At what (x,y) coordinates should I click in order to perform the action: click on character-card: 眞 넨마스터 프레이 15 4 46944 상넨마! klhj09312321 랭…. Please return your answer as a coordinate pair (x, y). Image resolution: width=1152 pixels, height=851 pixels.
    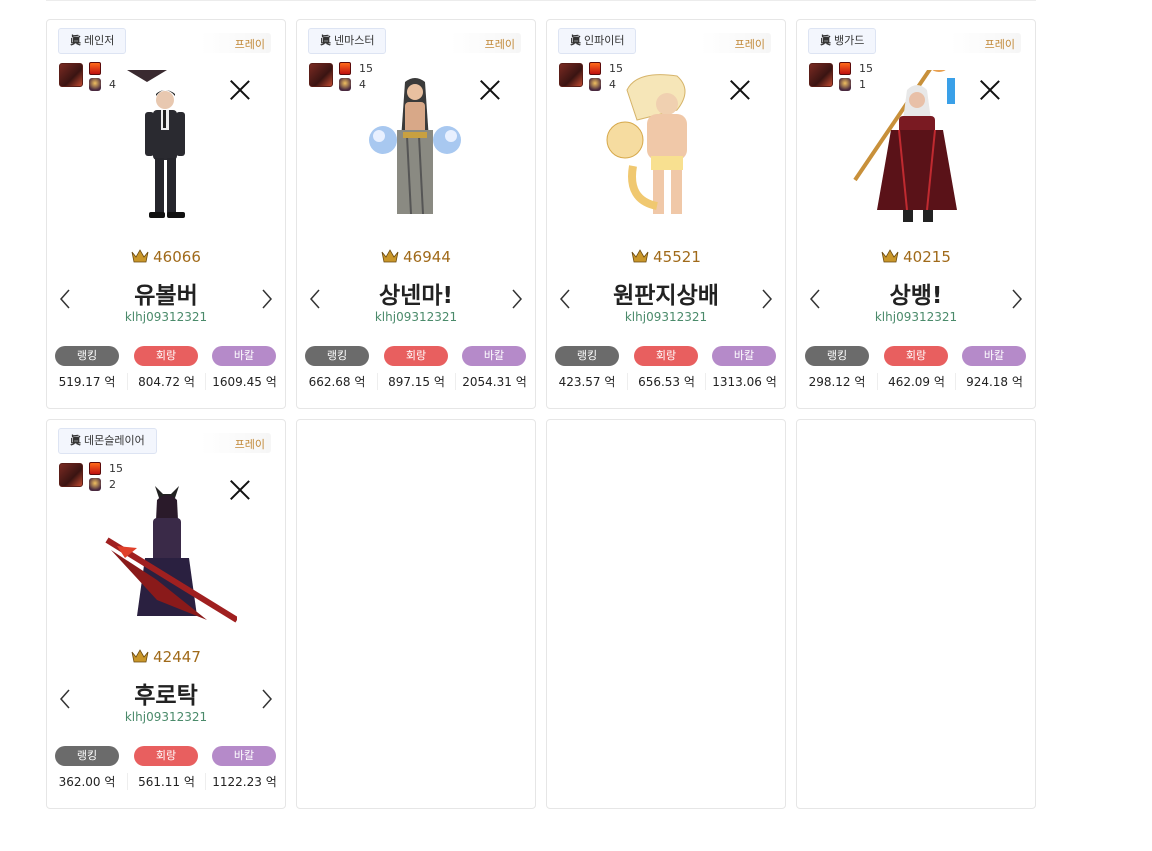
    Looking at the image, I should click on (416, 214).